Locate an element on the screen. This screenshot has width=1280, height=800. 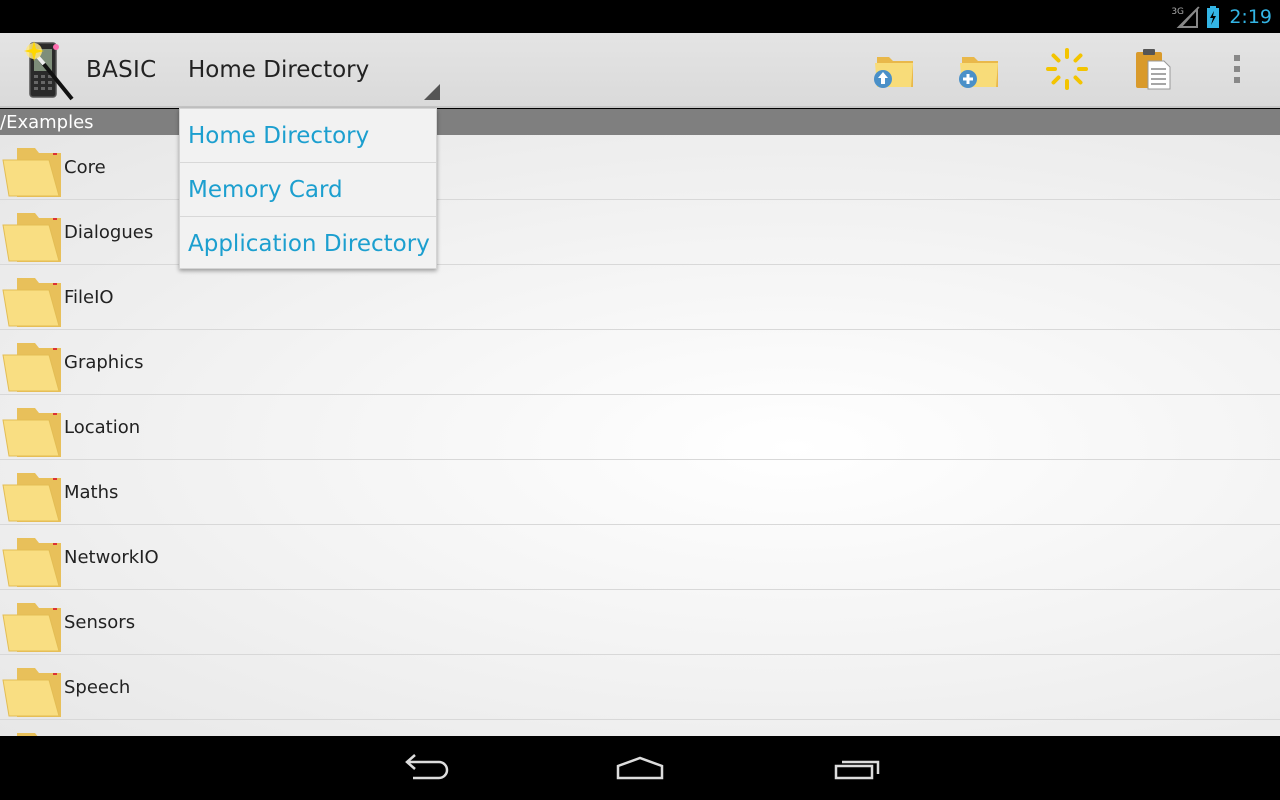
signal-icon: 3G is located at coordinates (1186, 17).